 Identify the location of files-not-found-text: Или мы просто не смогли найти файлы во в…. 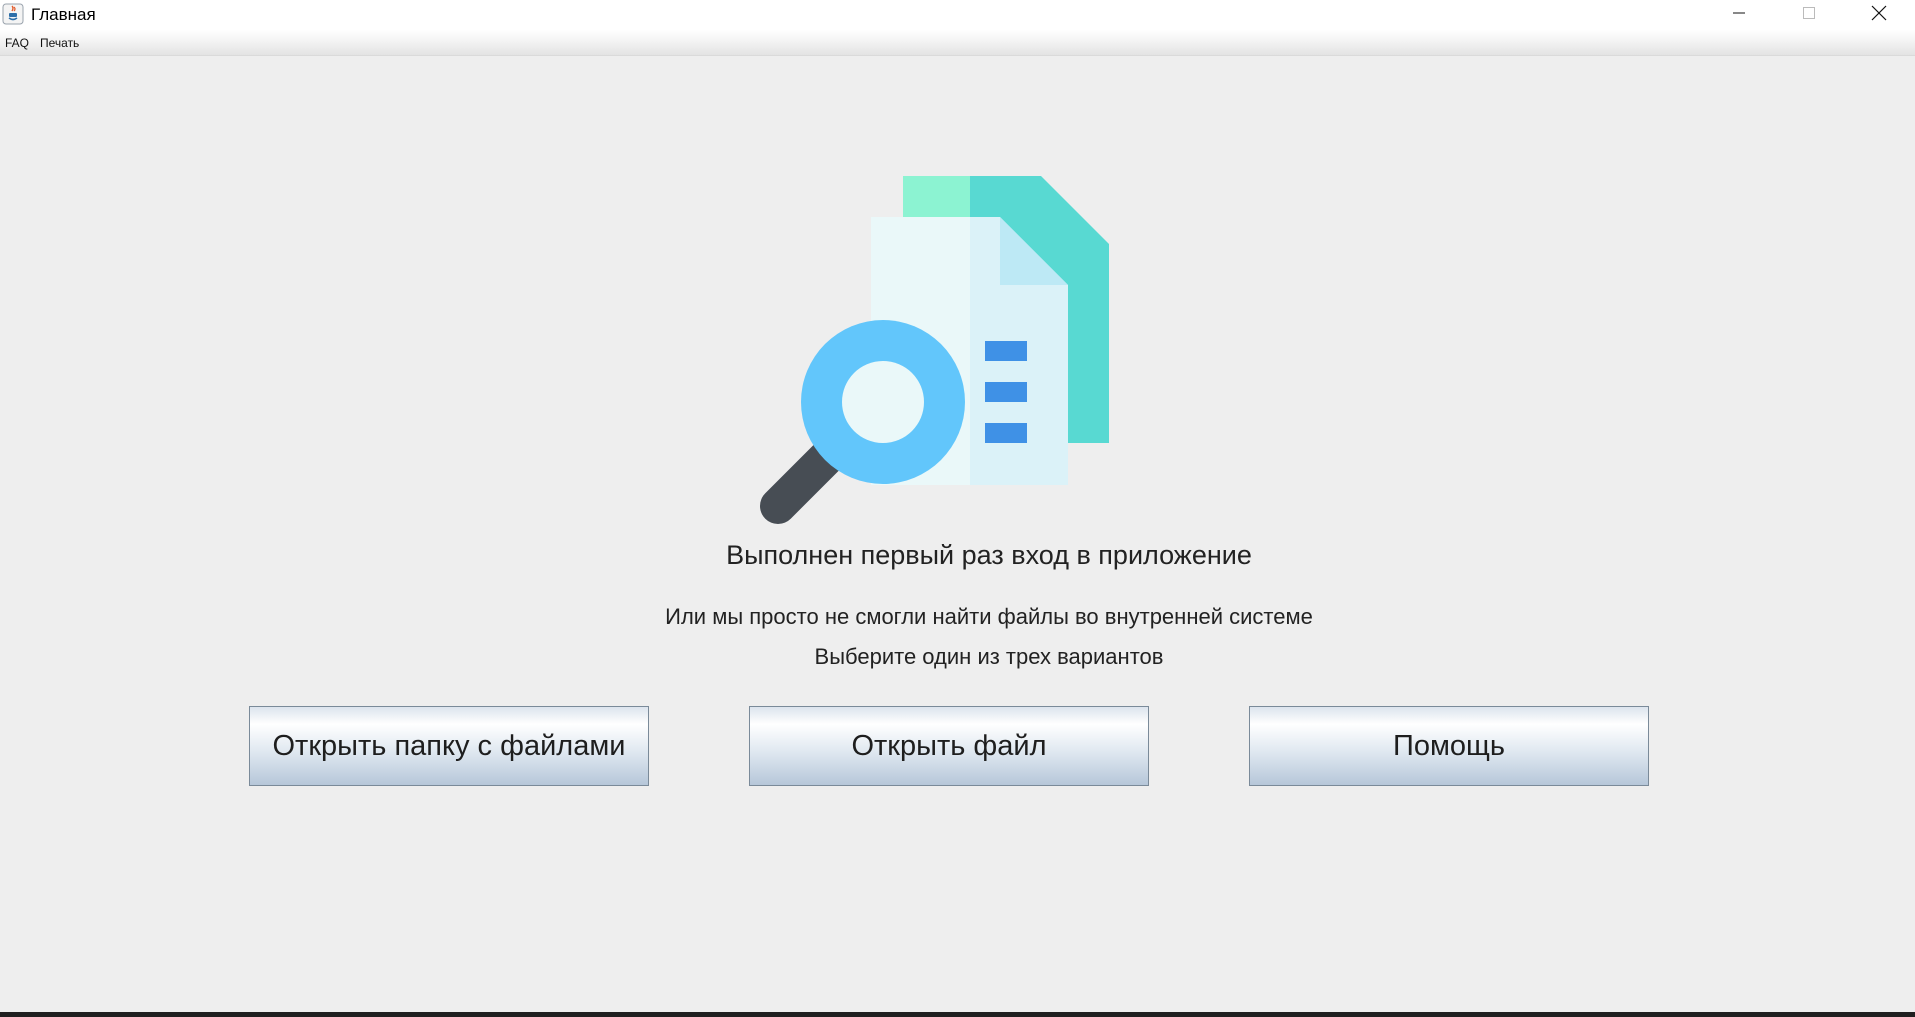
(989, 616).